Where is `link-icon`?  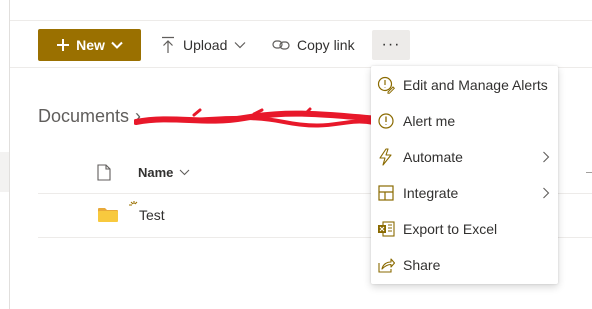 link-icon is located at coordinates (281, 45).